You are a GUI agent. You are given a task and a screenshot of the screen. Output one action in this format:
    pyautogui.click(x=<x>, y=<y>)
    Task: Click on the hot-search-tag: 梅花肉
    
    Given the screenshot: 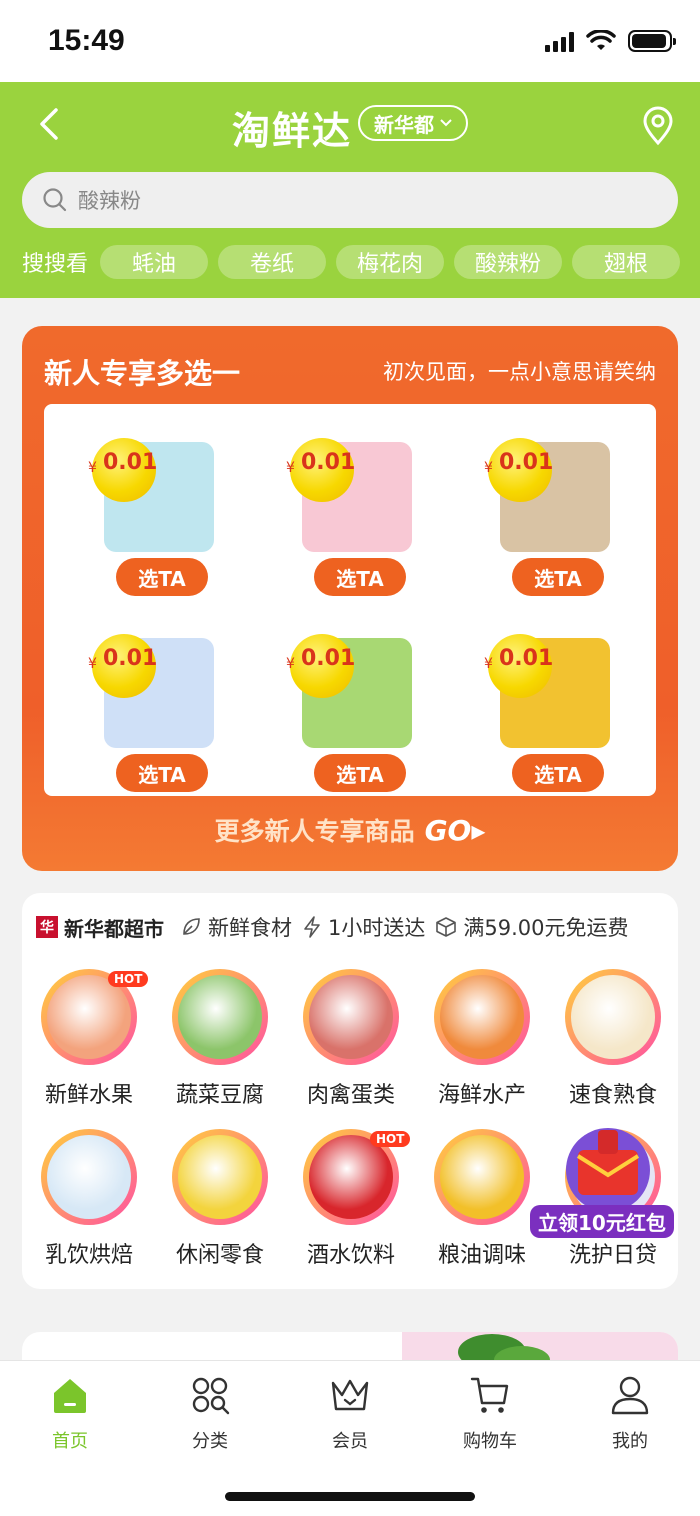 What is the action you would take?
    pyautogui.click(x=390, y=262)
    